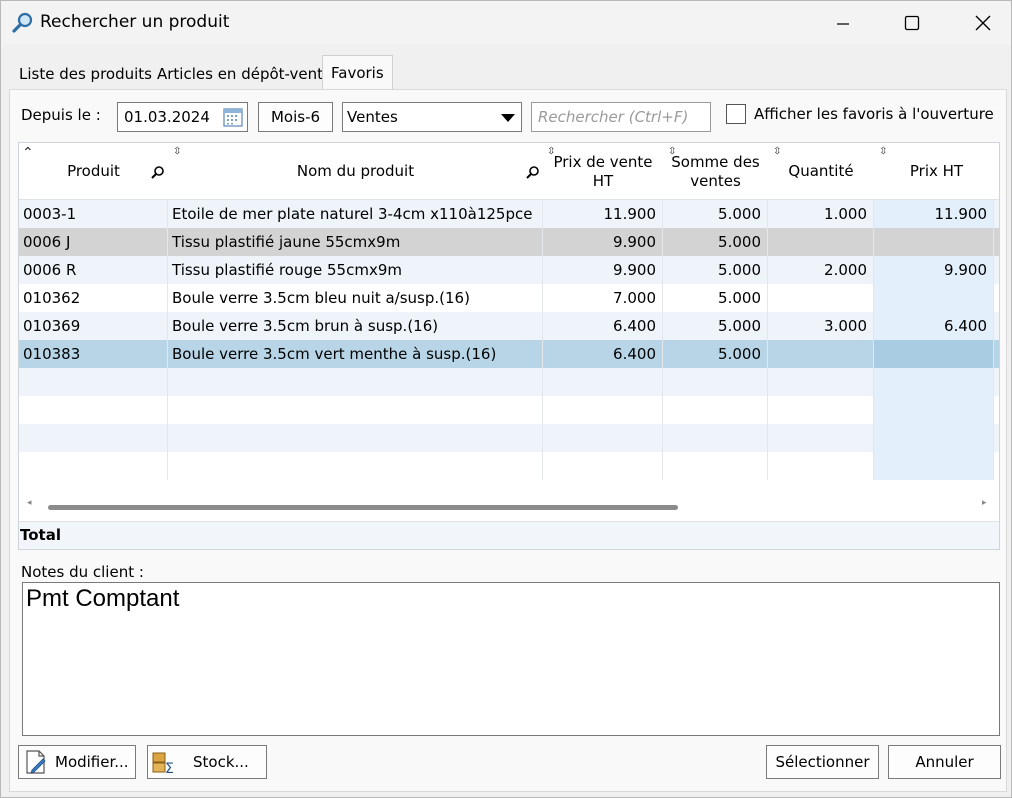 The width and height of the screenshot is (1012, 798). I want to click on maximize-icon, so click(912, 23).